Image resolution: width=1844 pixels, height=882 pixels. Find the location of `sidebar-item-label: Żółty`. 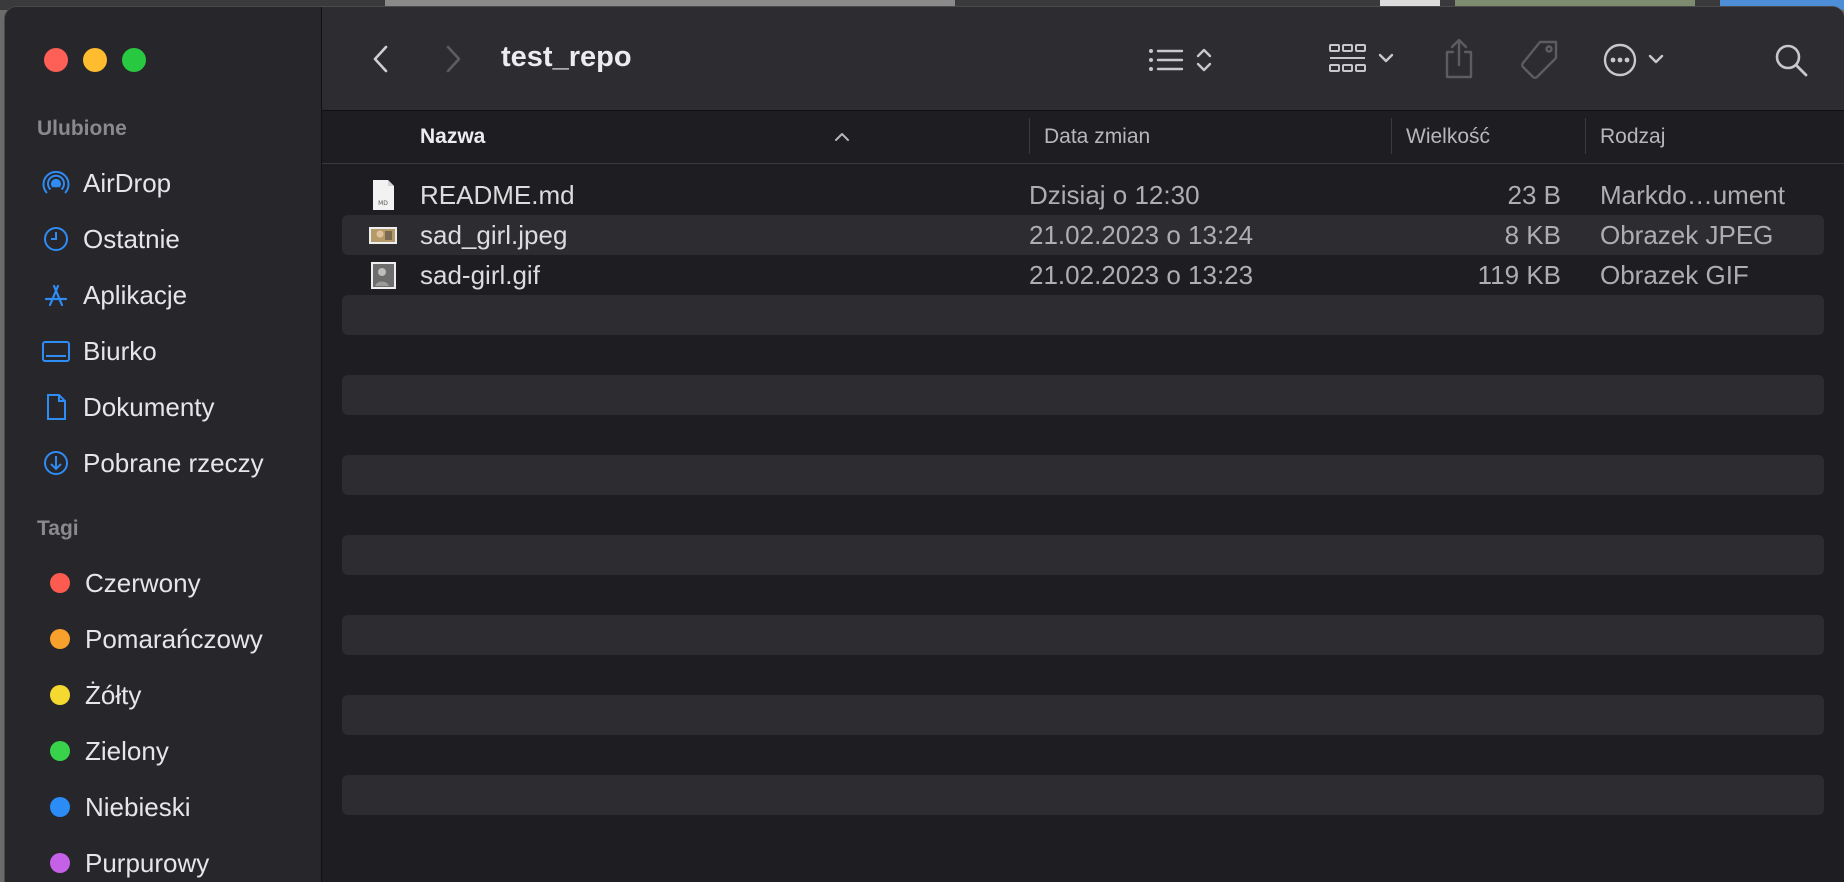

sidebar-item-label: Żółty is located at coordinates (113, 694).